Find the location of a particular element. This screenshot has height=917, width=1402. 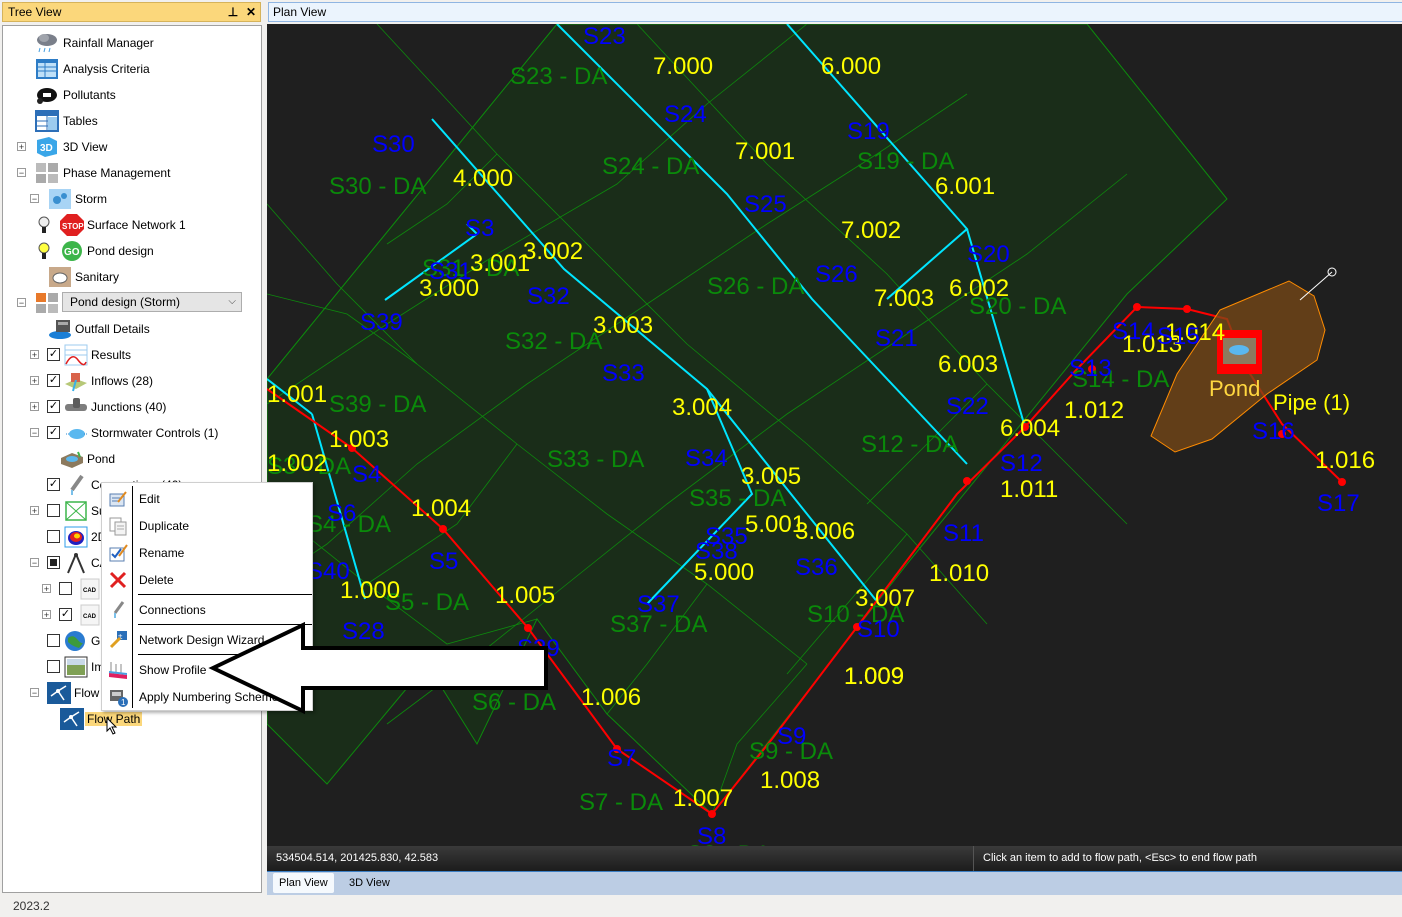

pipe-label: 1.010 is located at coordinates (959, 573).